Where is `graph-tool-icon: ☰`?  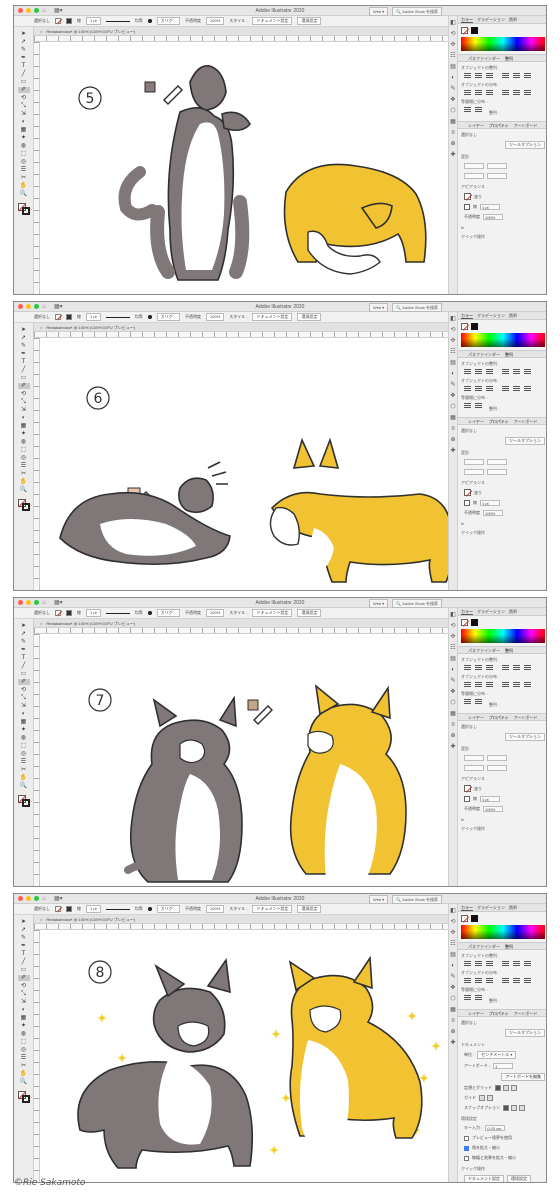
graph-tool-icon: ☰ is located at coordinates (24, 762).